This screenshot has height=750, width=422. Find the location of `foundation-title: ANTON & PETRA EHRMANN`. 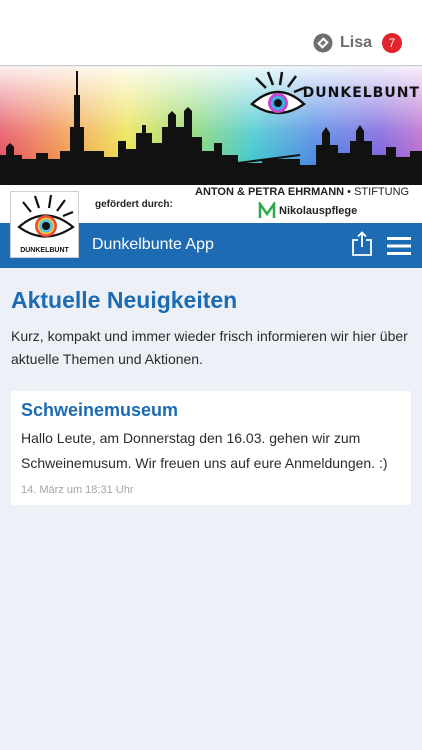

foundation-title: ANTON & PETRA EHRMANN is located at coordinates (270, 192).